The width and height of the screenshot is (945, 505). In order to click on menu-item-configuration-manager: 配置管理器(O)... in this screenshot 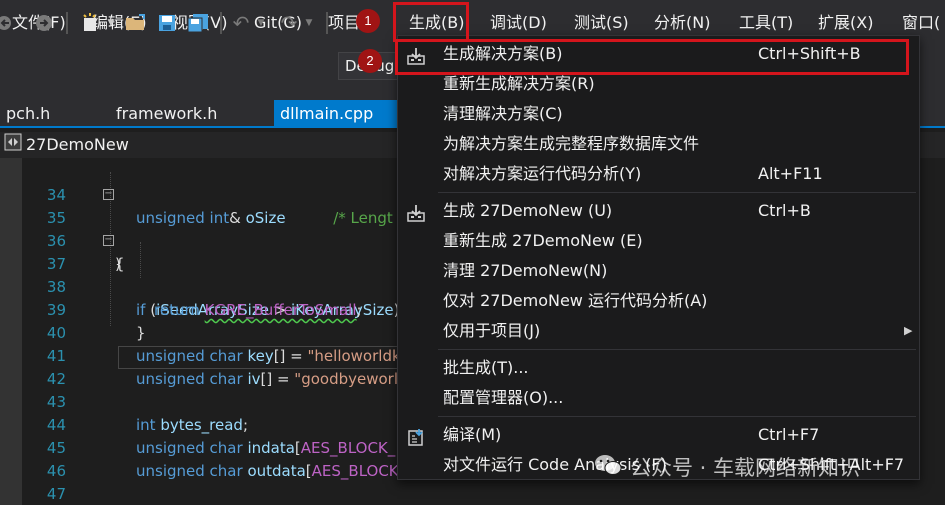, I will do `click(658, 397)`.